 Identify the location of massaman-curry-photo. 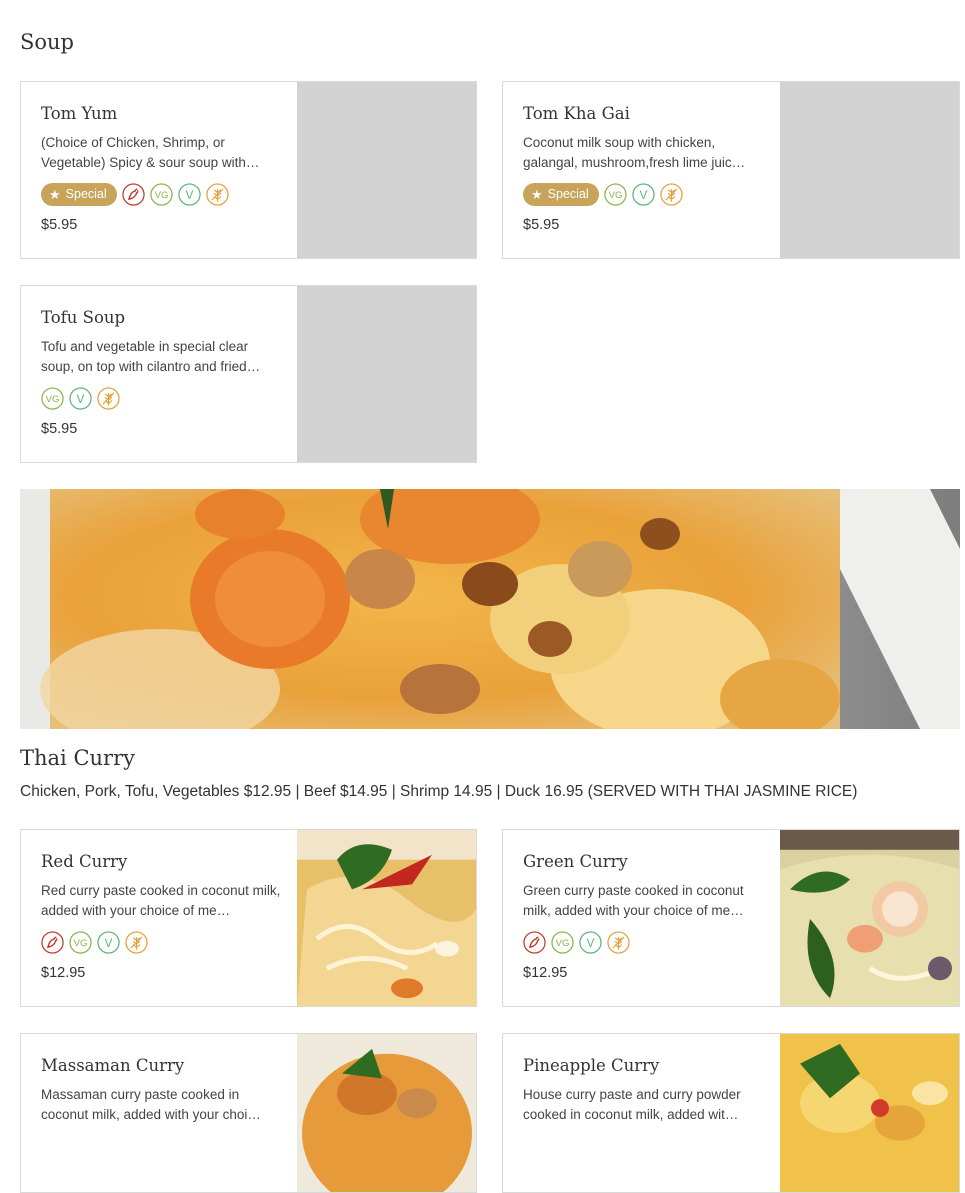
(386, 1113).